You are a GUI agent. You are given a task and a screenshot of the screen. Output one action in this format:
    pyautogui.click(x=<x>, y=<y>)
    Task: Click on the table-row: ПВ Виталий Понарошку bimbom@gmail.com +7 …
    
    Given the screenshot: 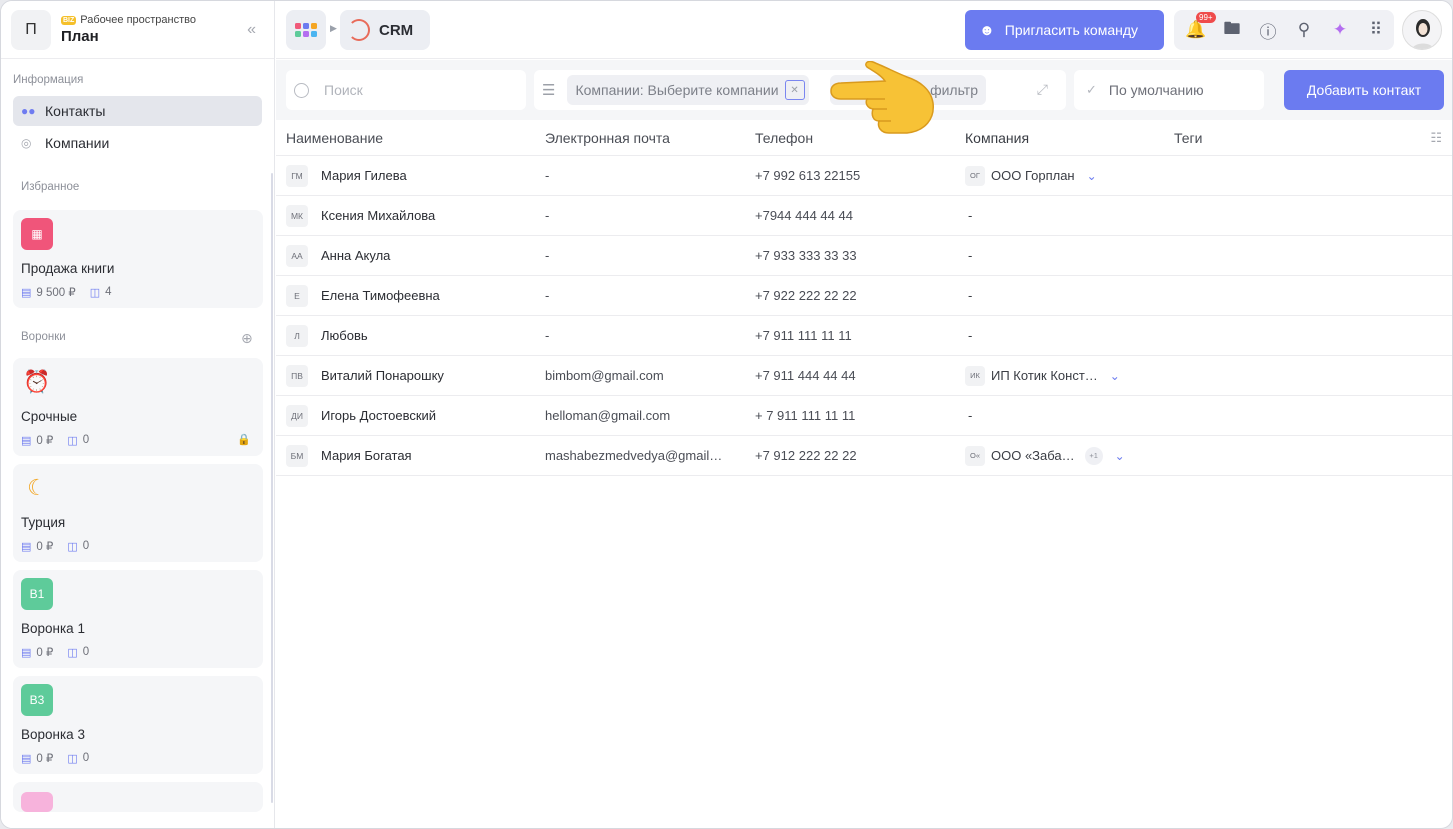 What is the action you would take?
    pyautogui.click(x=864, y=376)
    